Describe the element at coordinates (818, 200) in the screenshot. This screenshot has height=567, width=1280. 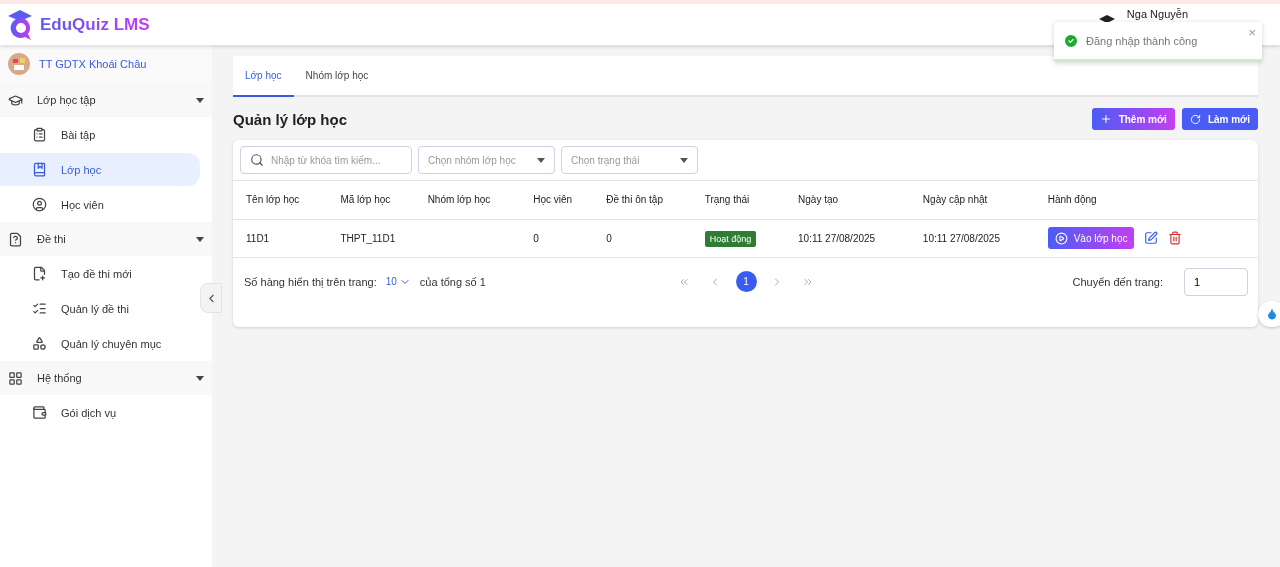
I see `column-header: Ngày tạo` at that location.